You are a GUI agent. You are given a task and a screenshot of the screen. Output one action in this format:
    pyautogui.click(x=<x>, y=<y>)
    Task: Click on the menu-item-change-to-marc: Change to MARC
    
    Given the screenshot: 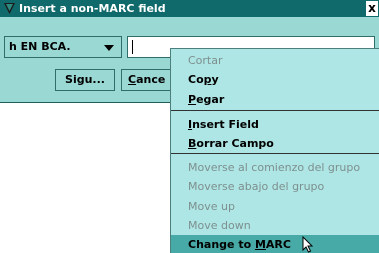 What is the action you would take?
    pyautogui.click(x=275, y=244)
    